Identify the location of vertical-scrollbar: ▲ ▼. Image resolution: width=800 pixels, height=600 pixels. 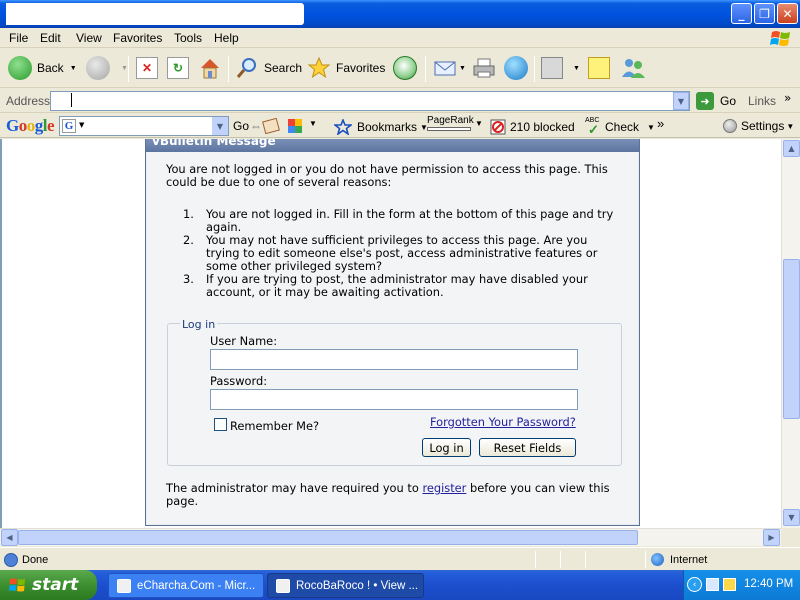
(790, 333).